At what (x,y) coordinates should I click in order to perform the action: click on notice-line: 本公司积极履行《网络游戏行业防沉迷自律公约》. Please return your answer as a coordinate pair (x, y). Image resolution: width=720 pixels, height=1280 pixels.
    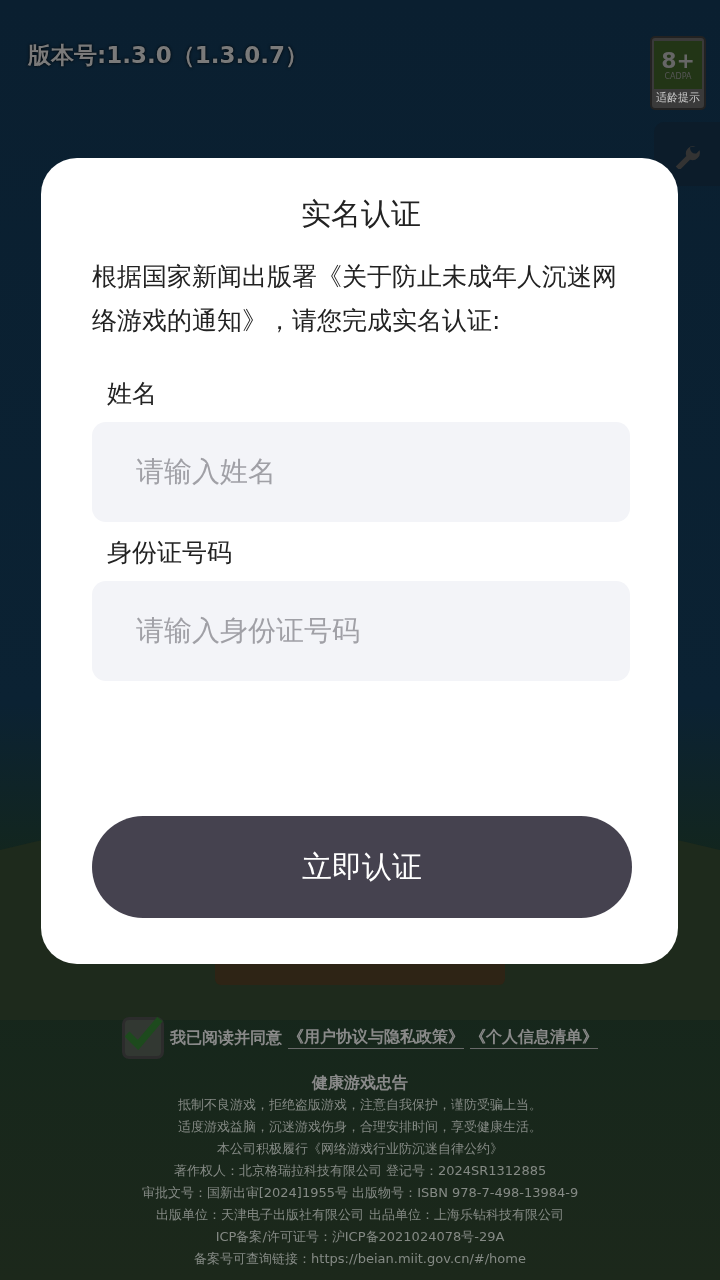
    Looking at the image, I should click on (360, 1149).